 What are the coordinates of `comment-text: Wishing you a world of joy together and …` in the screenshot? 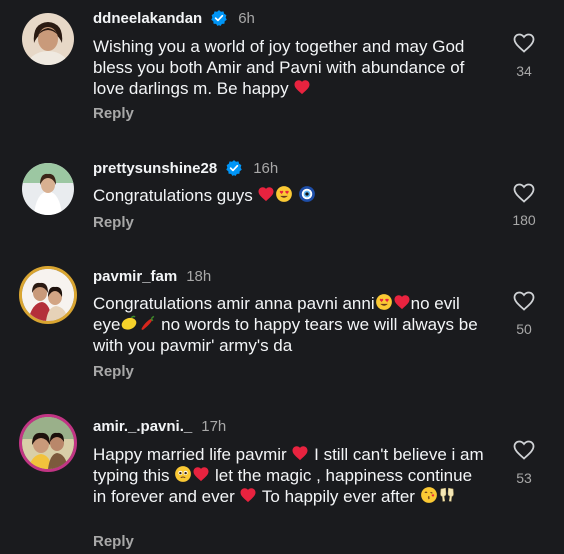 It's located at (279, 67).